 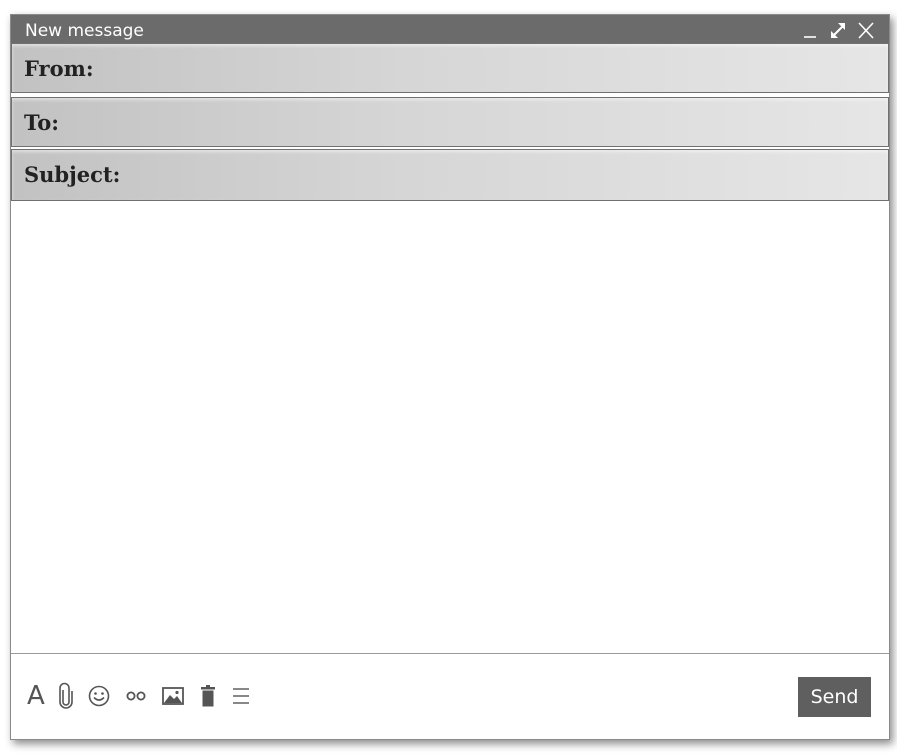 I want to click on subject-row: Subject:, so click(x=450, y=175).